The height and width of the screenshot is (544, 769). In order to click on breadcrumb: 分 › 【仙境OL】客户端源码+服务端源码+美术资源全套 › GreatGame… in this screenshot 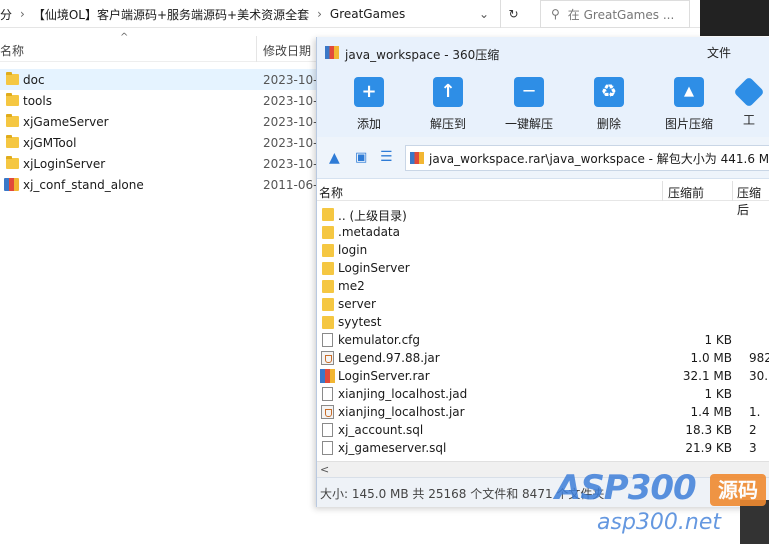, I will do `click(246, 14)`.